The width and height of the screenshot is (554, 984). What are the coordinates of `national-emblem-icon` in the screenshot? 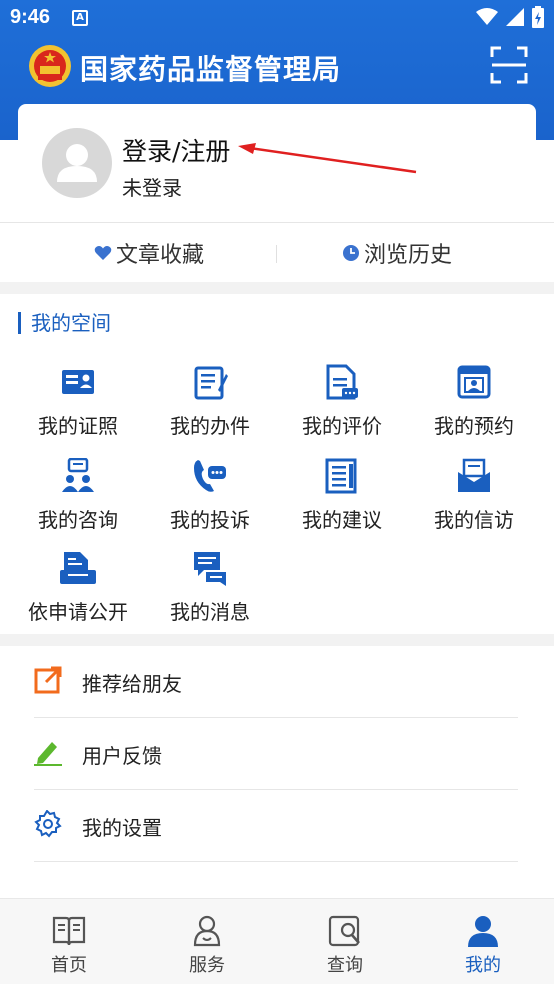 It's located at (50, 66).